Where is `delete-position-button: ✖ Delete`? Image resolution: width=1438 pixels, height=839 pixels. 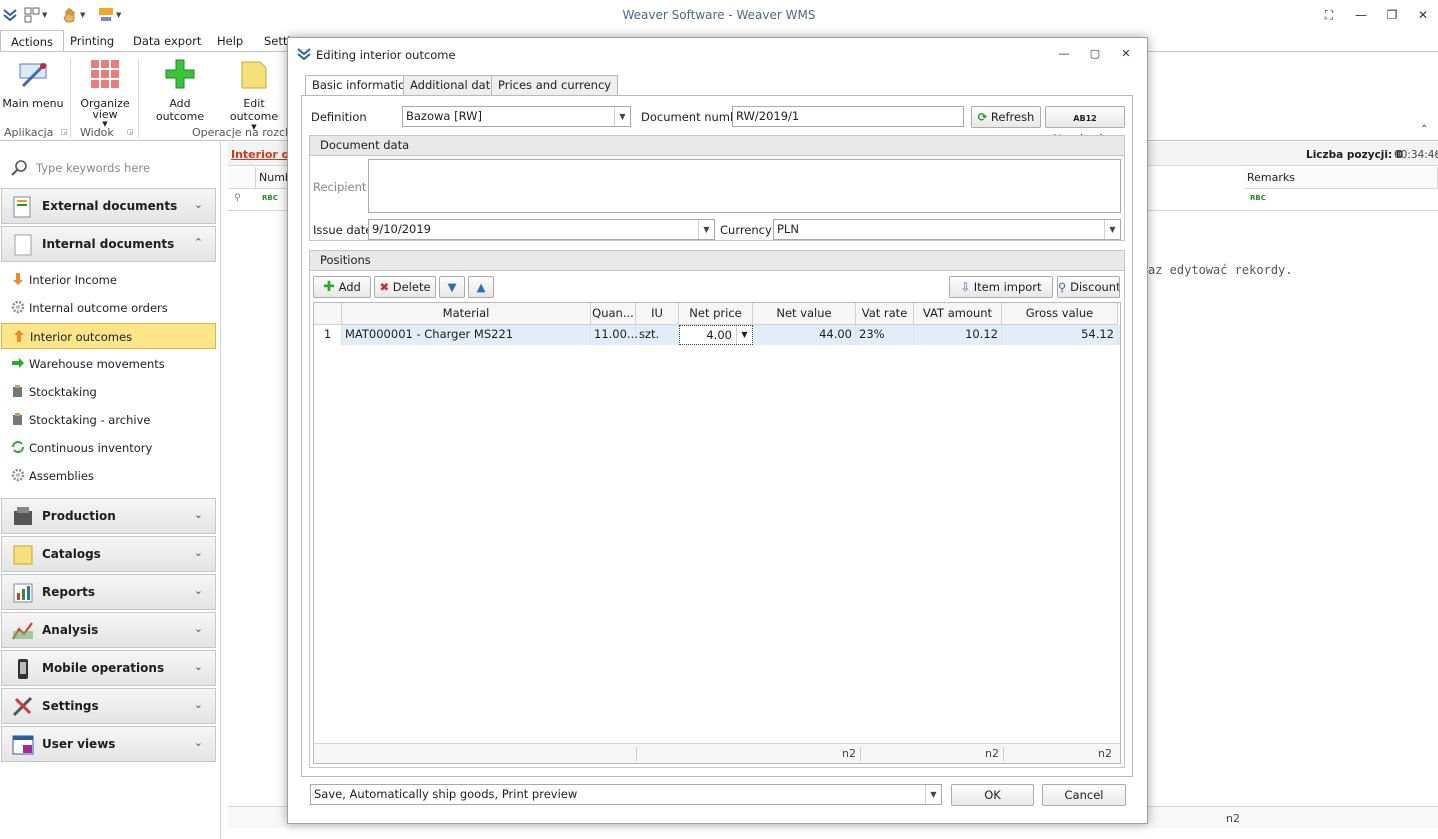 delete-position-button: ✖ Delete is located at coordinates (405, 287).